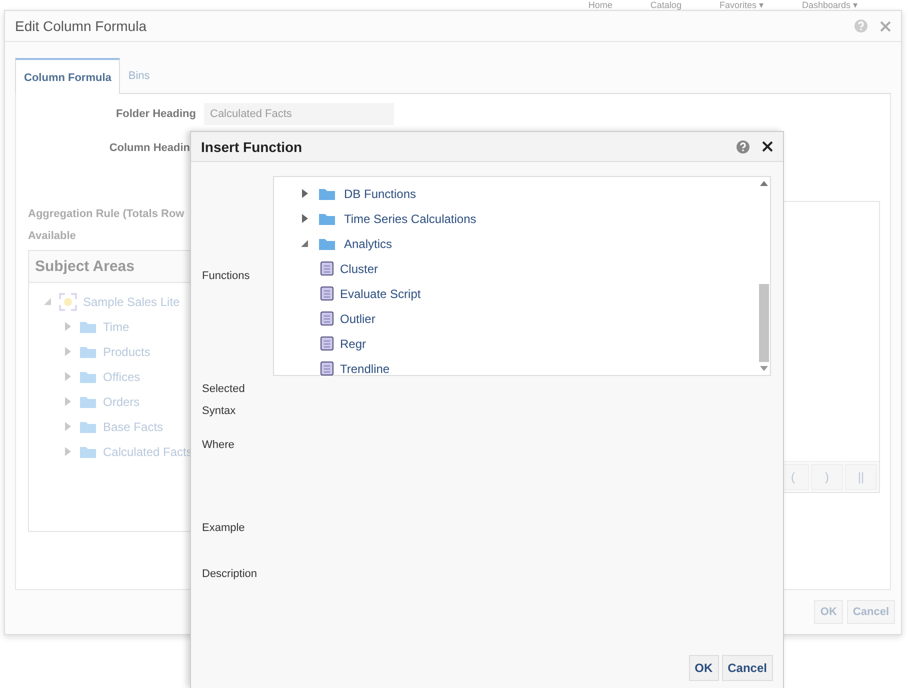 The width and height of the screenshot is (908, 688). Describe the element at coordinates (666, 5) in the screenshot. I see `nav-link: Catalog` at that location.